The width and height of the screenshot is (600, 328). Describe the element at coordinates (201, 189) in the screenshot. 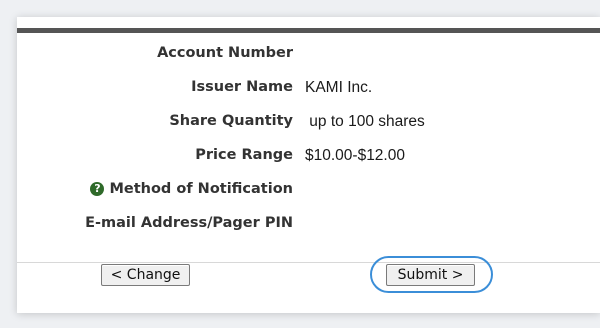

I see `method-of-notification-label: Method of Notification` at that location.